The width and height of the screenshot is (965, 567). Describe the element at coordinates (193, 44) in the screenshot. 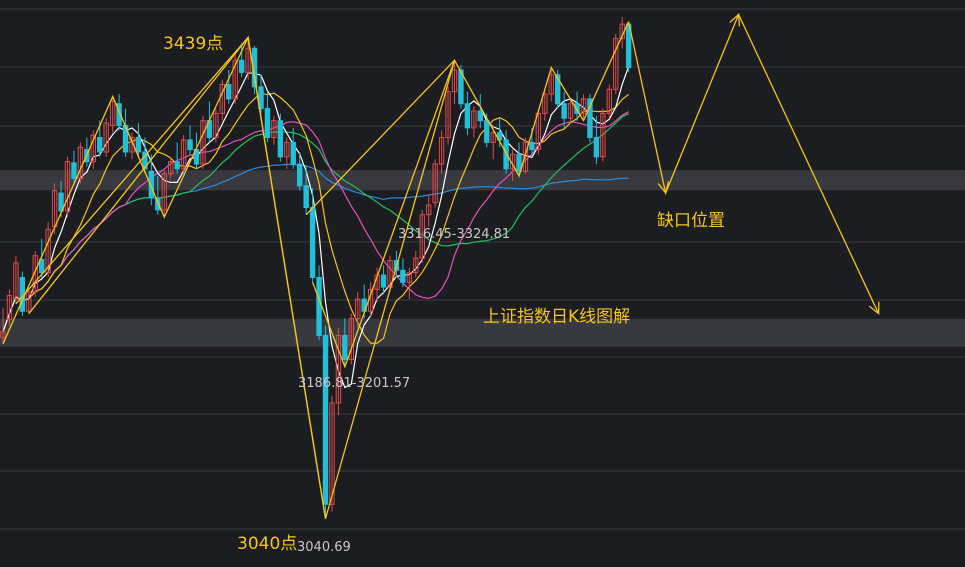

I see `high-label: 3439点` at that location.